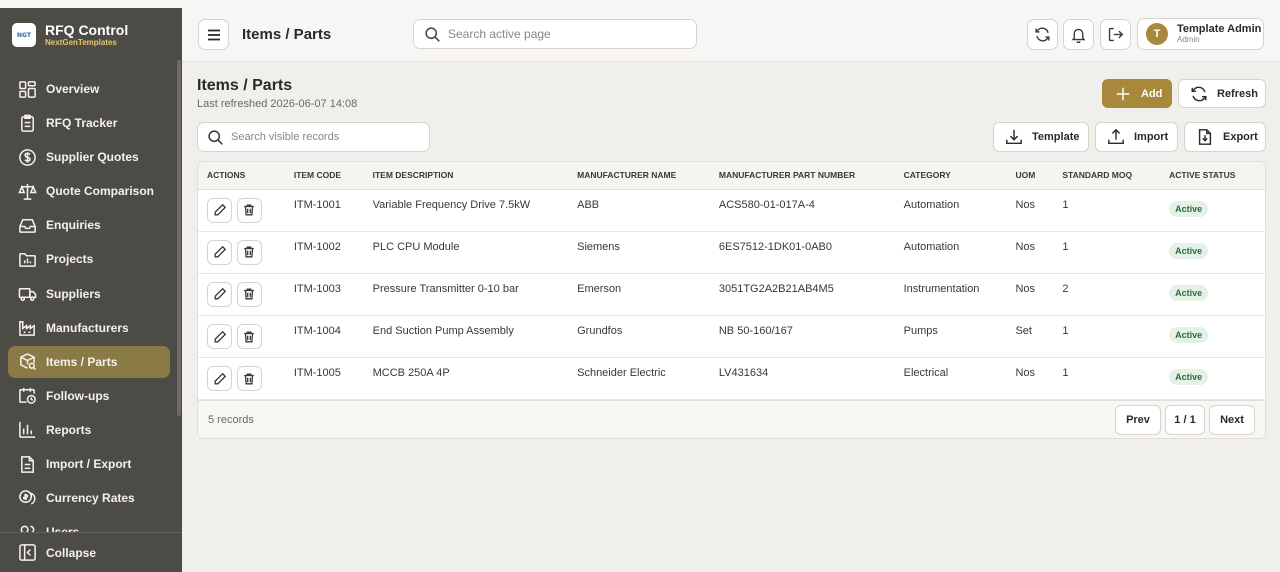  Describe the element at coordinates (451, 204) in the screenshot. I see `cell-item-description: Variable Frequency Drive 7.5kW` at that location.